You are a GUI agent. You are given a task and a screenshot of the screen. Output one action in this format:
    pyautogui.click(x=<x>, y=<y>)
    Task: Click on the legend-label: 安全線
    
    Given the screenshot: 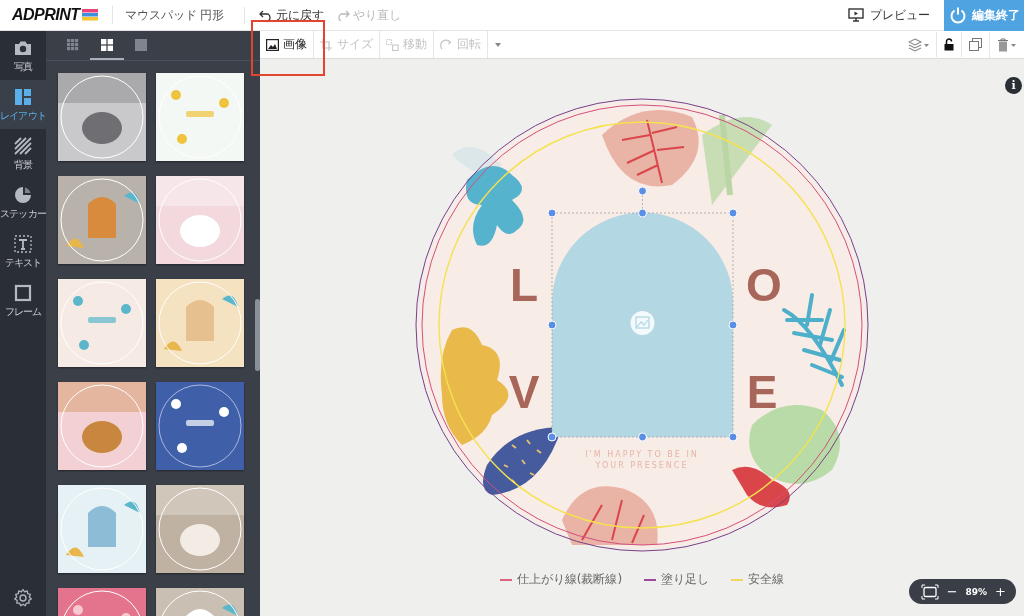 What is the action you would take?
    pyautogui.click(x=766, y=579)
    